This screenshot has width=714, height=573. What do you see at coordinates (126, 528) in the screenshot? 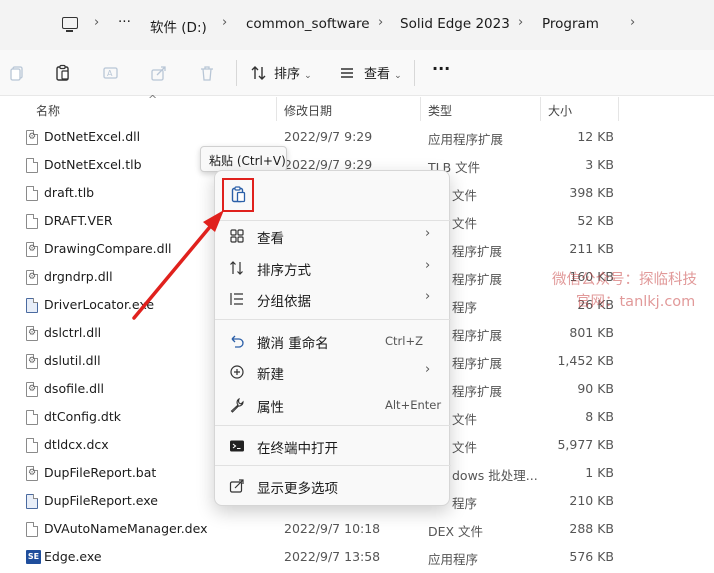
I see `file-name: DVAutoNameManager.dex` at bounding box center [126, 528].